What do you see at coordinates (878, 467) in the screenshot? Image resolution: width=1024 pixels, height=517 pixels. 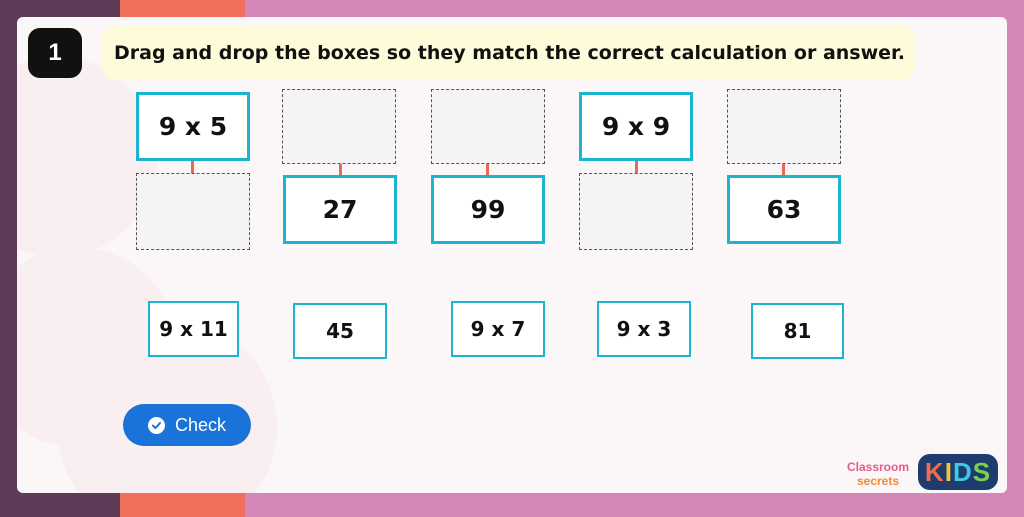 I see `logo-text: Classroom` at bounding box center [878, 467].